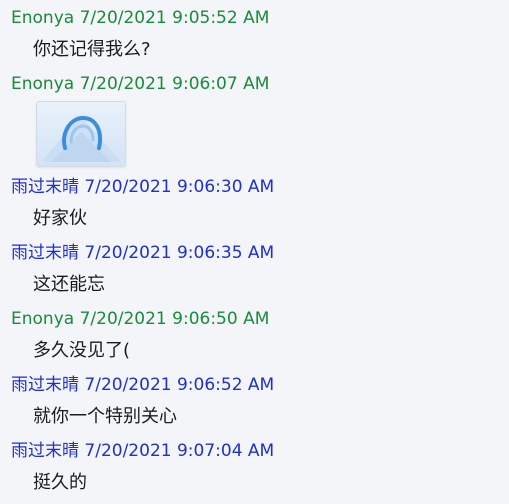 This screenshot has width=509, height=504. Describe the element at coordinates (105, 416) in the screenshot. I see `message-text: 就你一个特别关心` at that location.